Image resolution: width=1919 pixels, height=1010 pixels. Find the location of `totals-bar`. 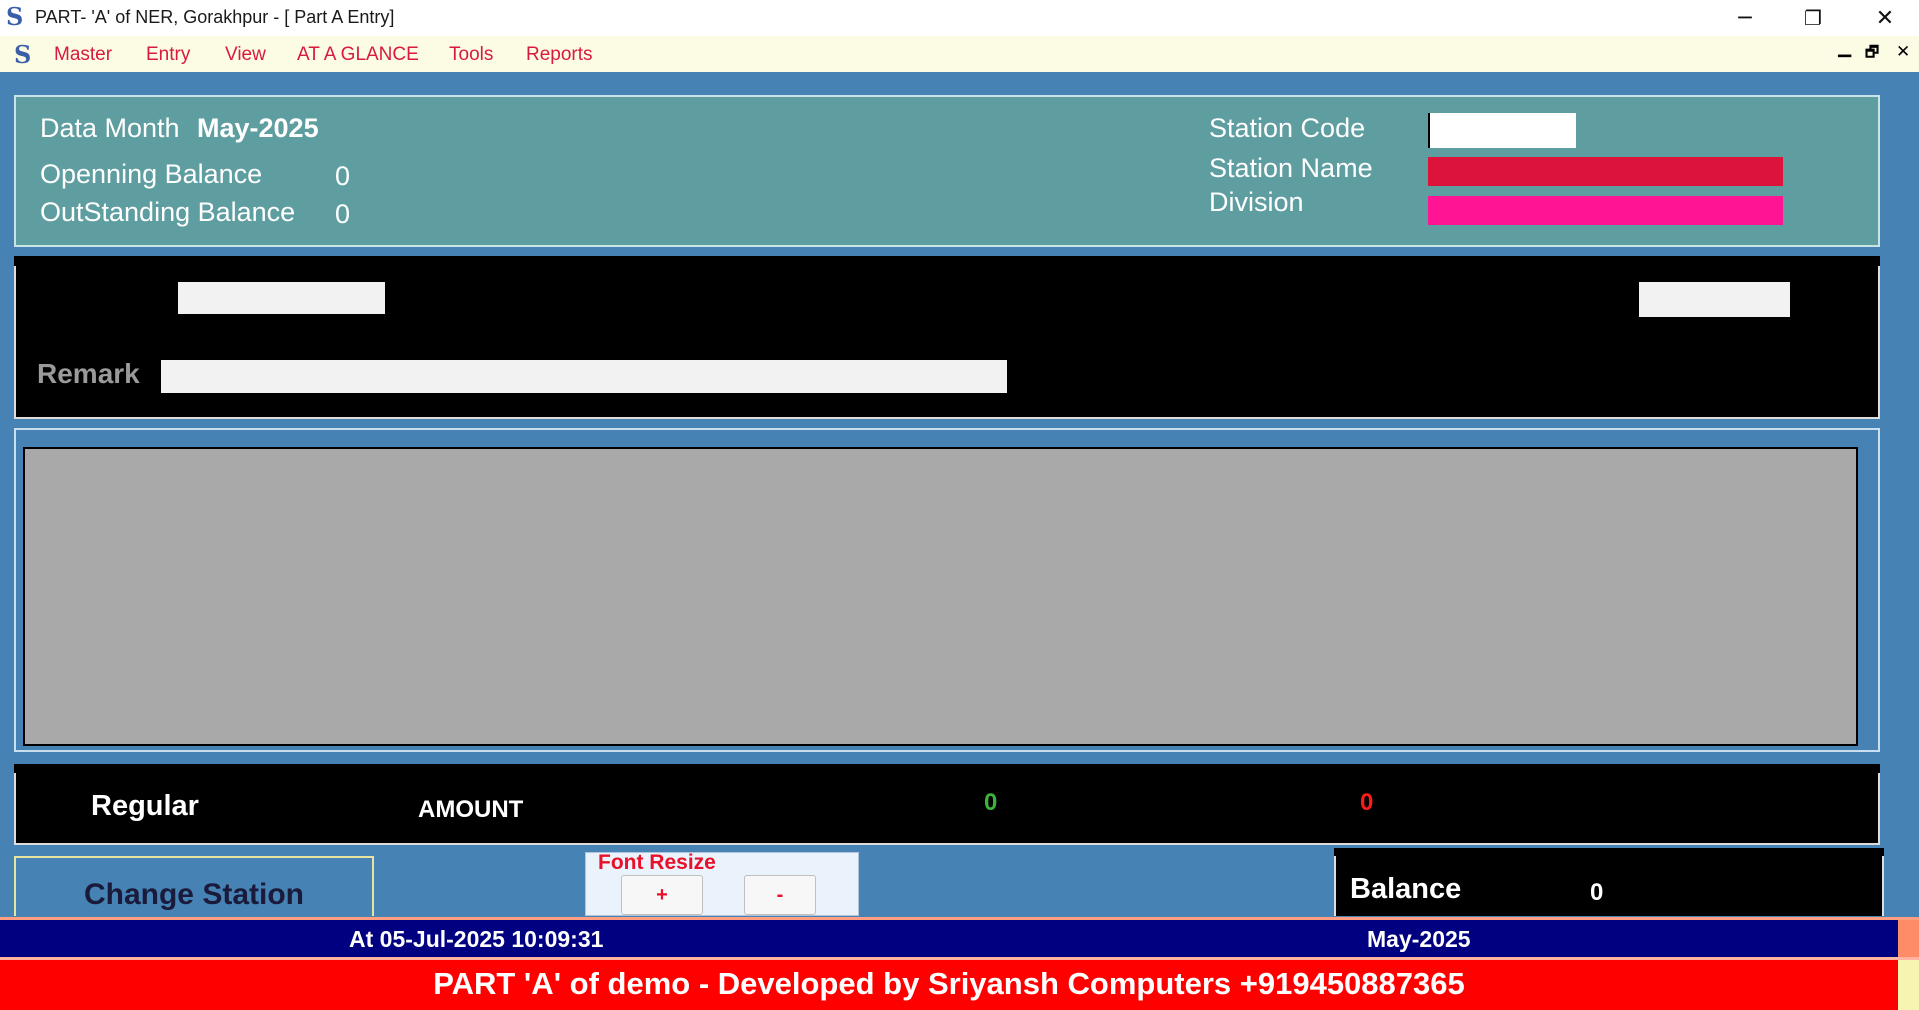

totals-bar is located at coordinates (947, 809).